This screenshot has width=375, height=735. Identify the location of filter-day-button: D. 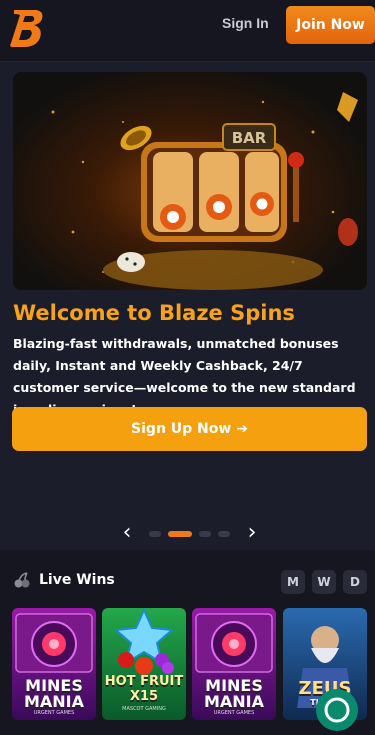
(355, 582).